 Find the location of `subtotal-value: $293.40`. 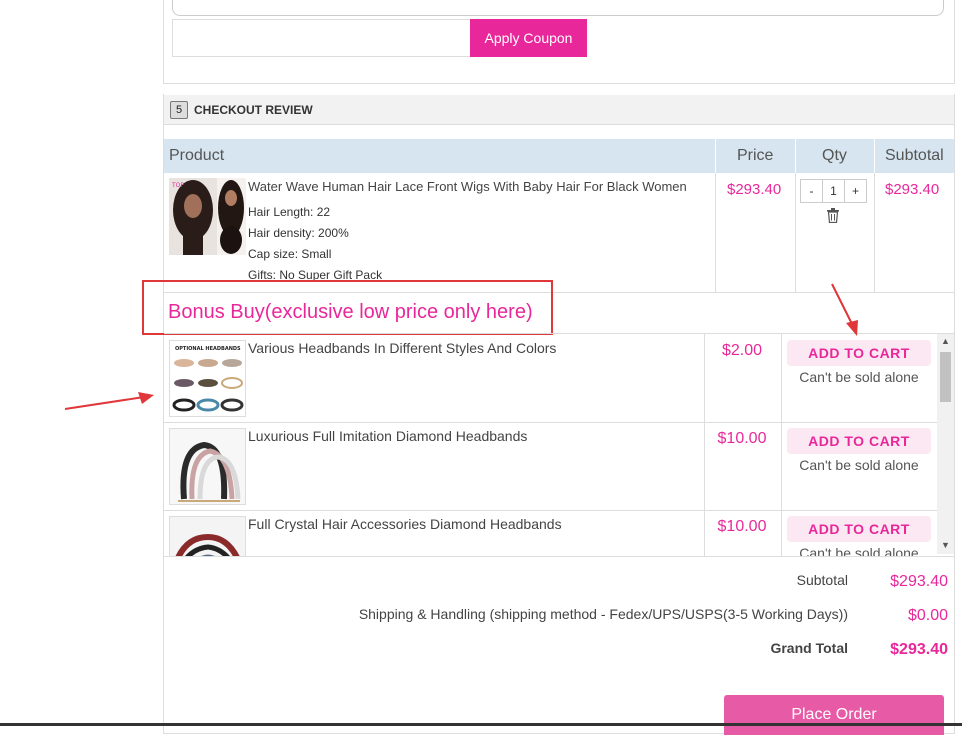

subtotal-value: $293.40 is located at coordinates (919, 581).